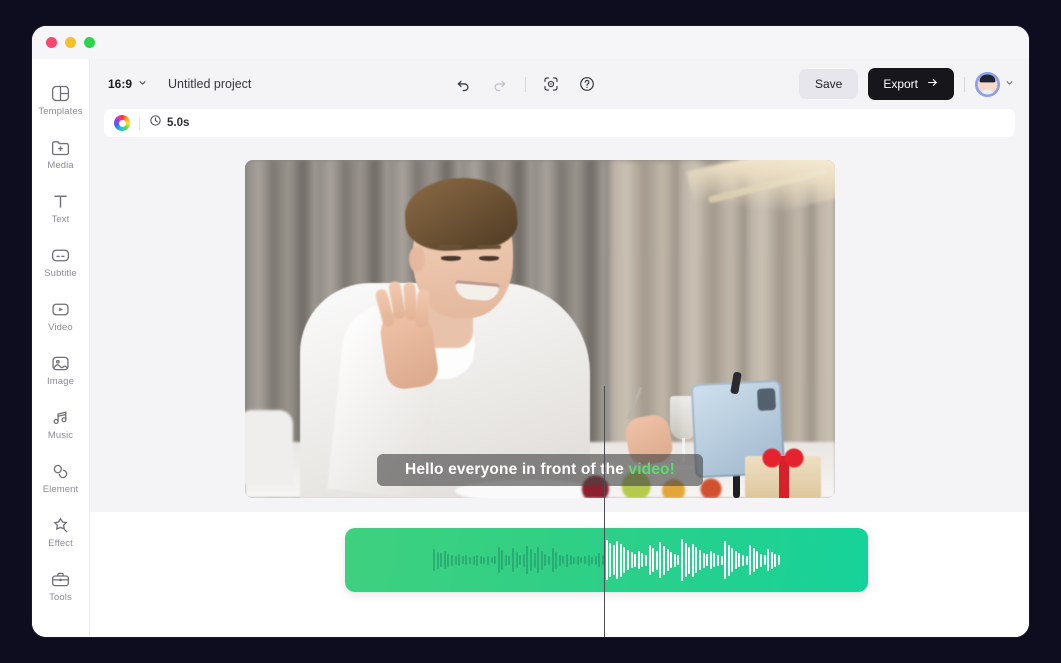 The image size is (1061, 663). I want to click on sidebar-item-video: Video, so click(61, 316).